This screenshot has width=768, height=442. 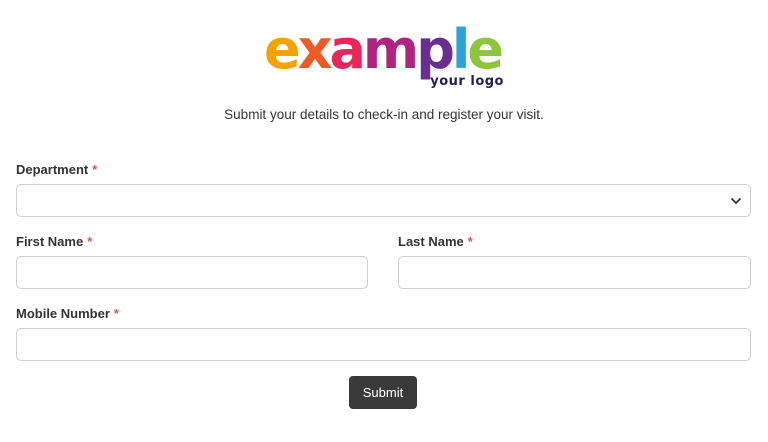 I want to click on submit-button: Submit, so click(x=383, y=392).